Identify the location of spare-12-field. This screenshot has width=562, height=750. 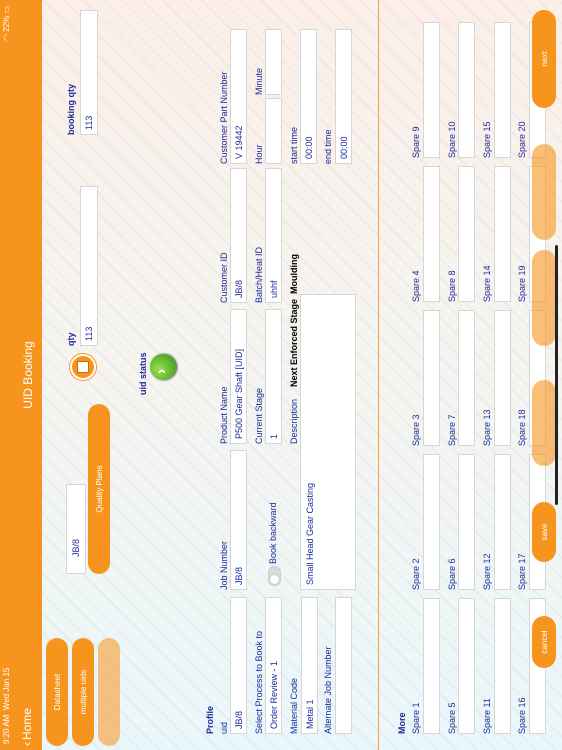
(502, 522).